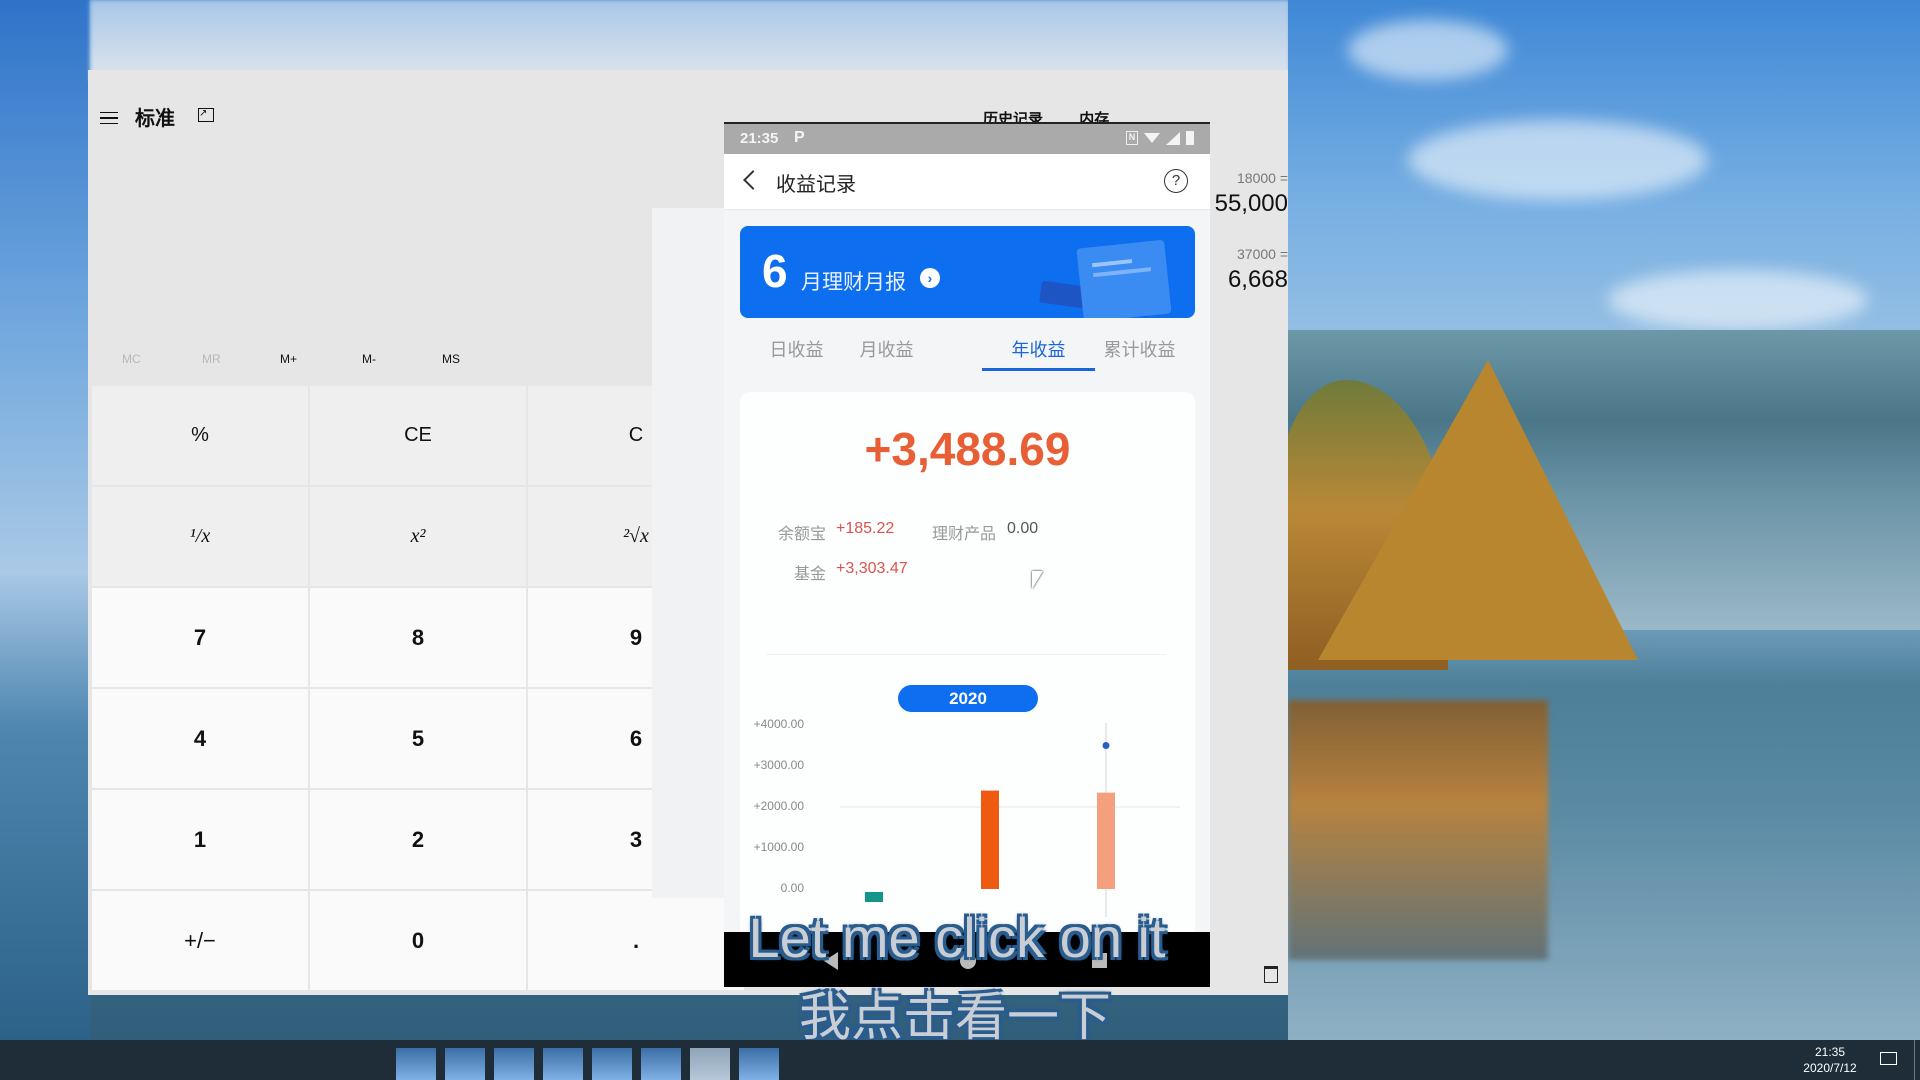  Describe the element at coordinates (1038, 369) in the screenshot. I see `active-tab-indicator` at that location.